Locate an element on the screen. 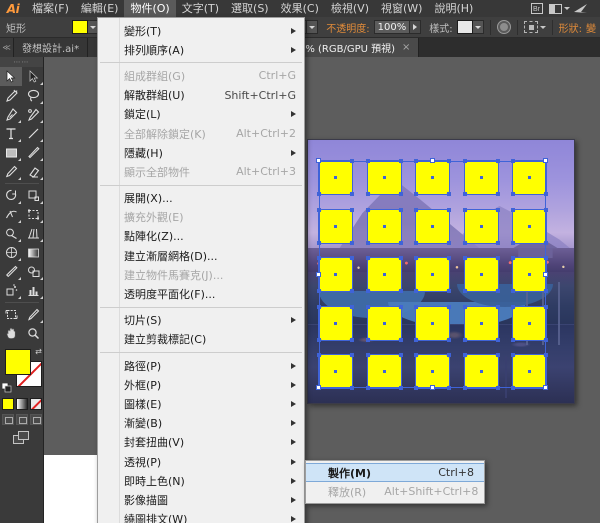 The width and height of the screenshot is (600, 523). menu-item-21: 透視(P) is located at coordinates (201, 461).